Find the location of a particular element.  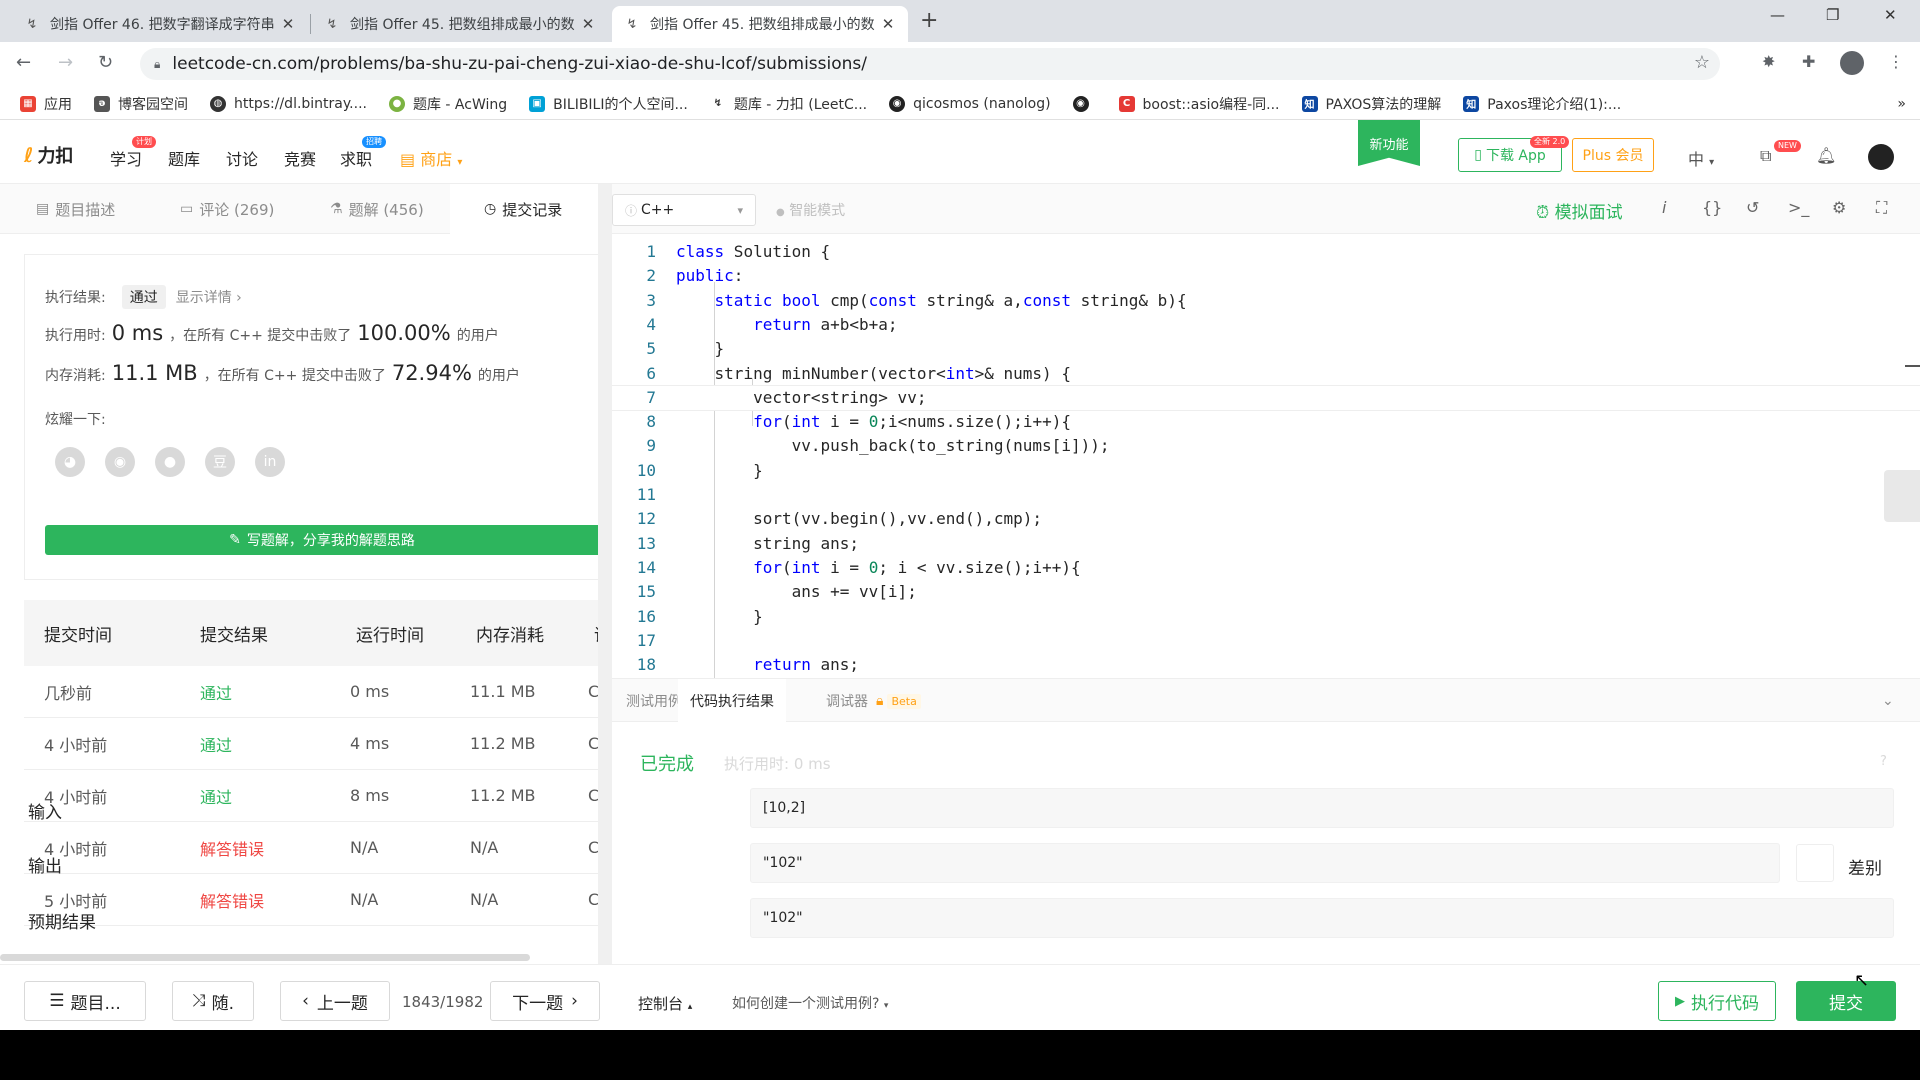

code-line: 16 } is located at coordinates (1266, 617).